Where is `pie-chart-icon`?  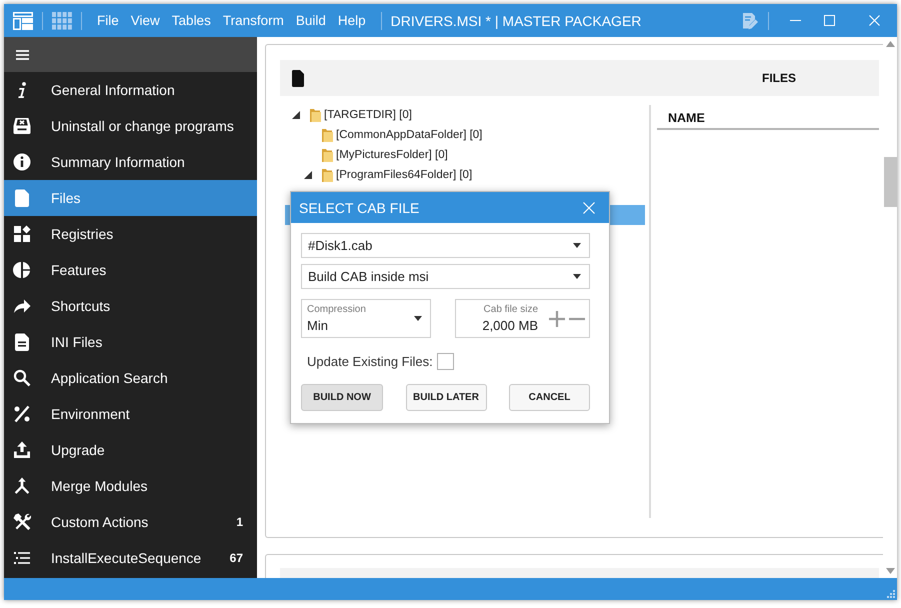
pie-chart-icon is located at coordinates (22, 270).